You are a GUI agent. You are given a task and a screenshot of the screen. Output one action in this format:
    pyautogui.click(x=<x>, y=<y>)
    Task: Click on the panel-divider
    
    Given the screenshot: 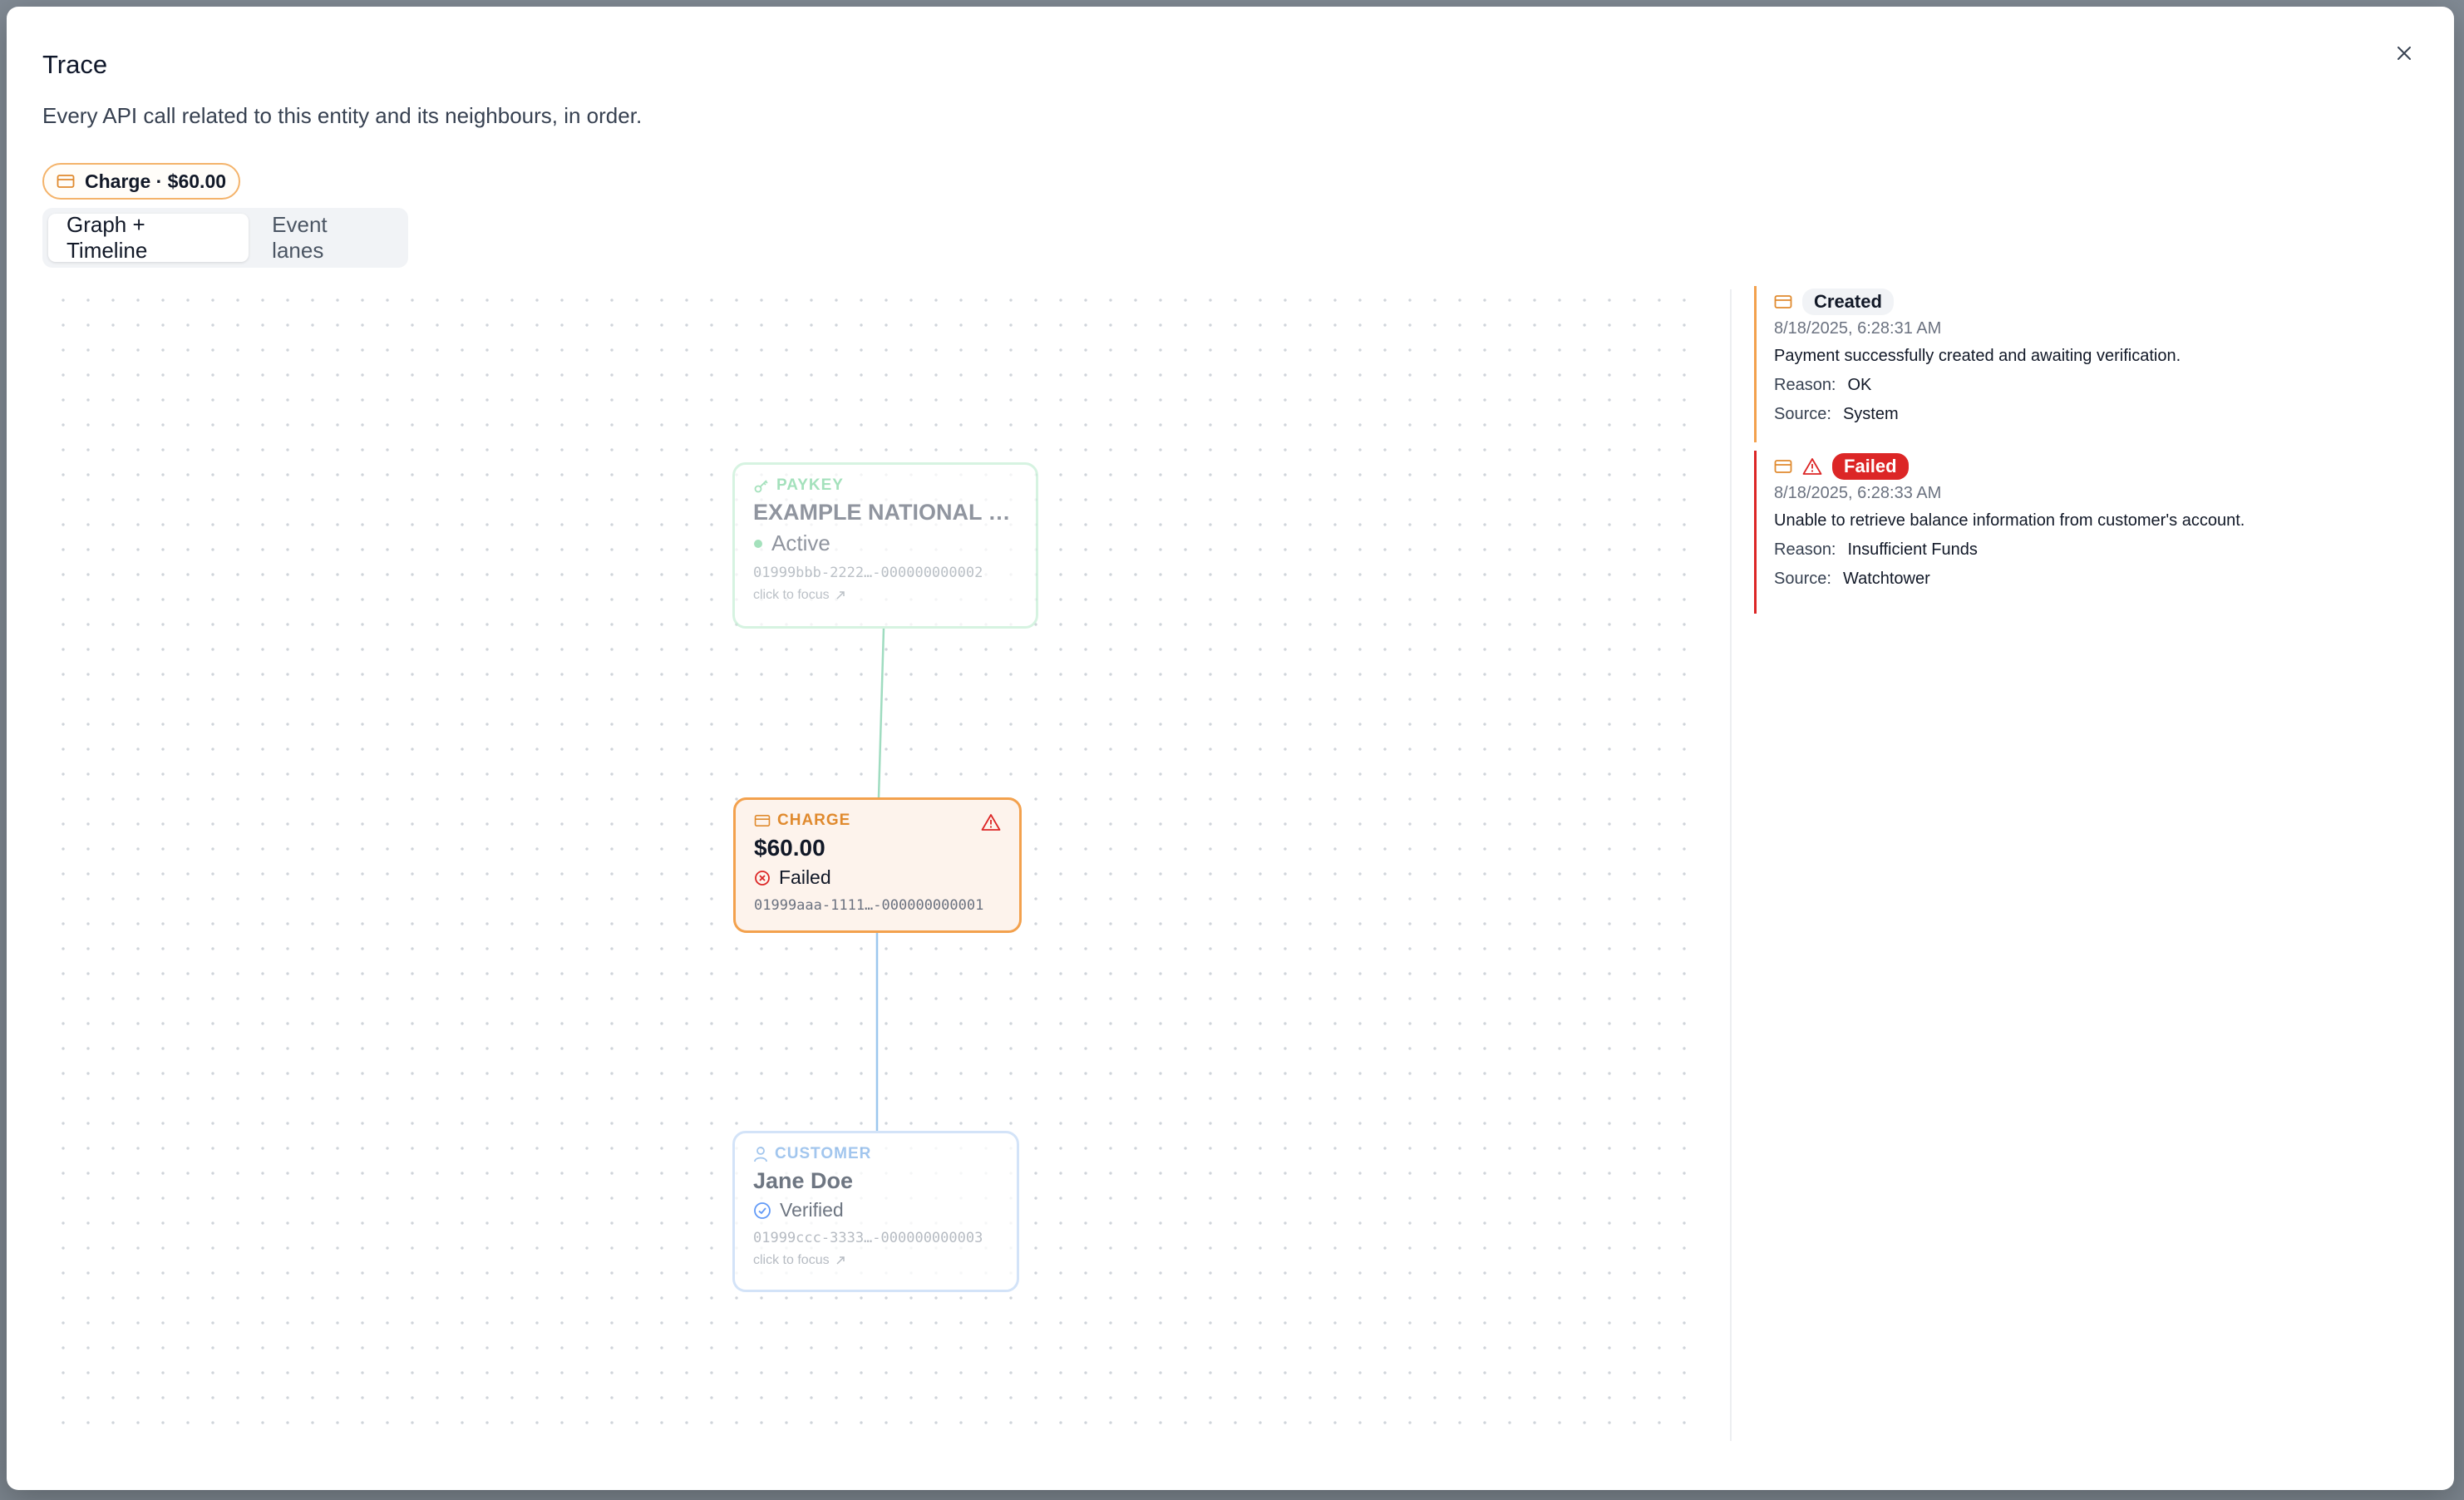 What is the action you would take?
    pyautogui.click(x=1731, y=865)
    